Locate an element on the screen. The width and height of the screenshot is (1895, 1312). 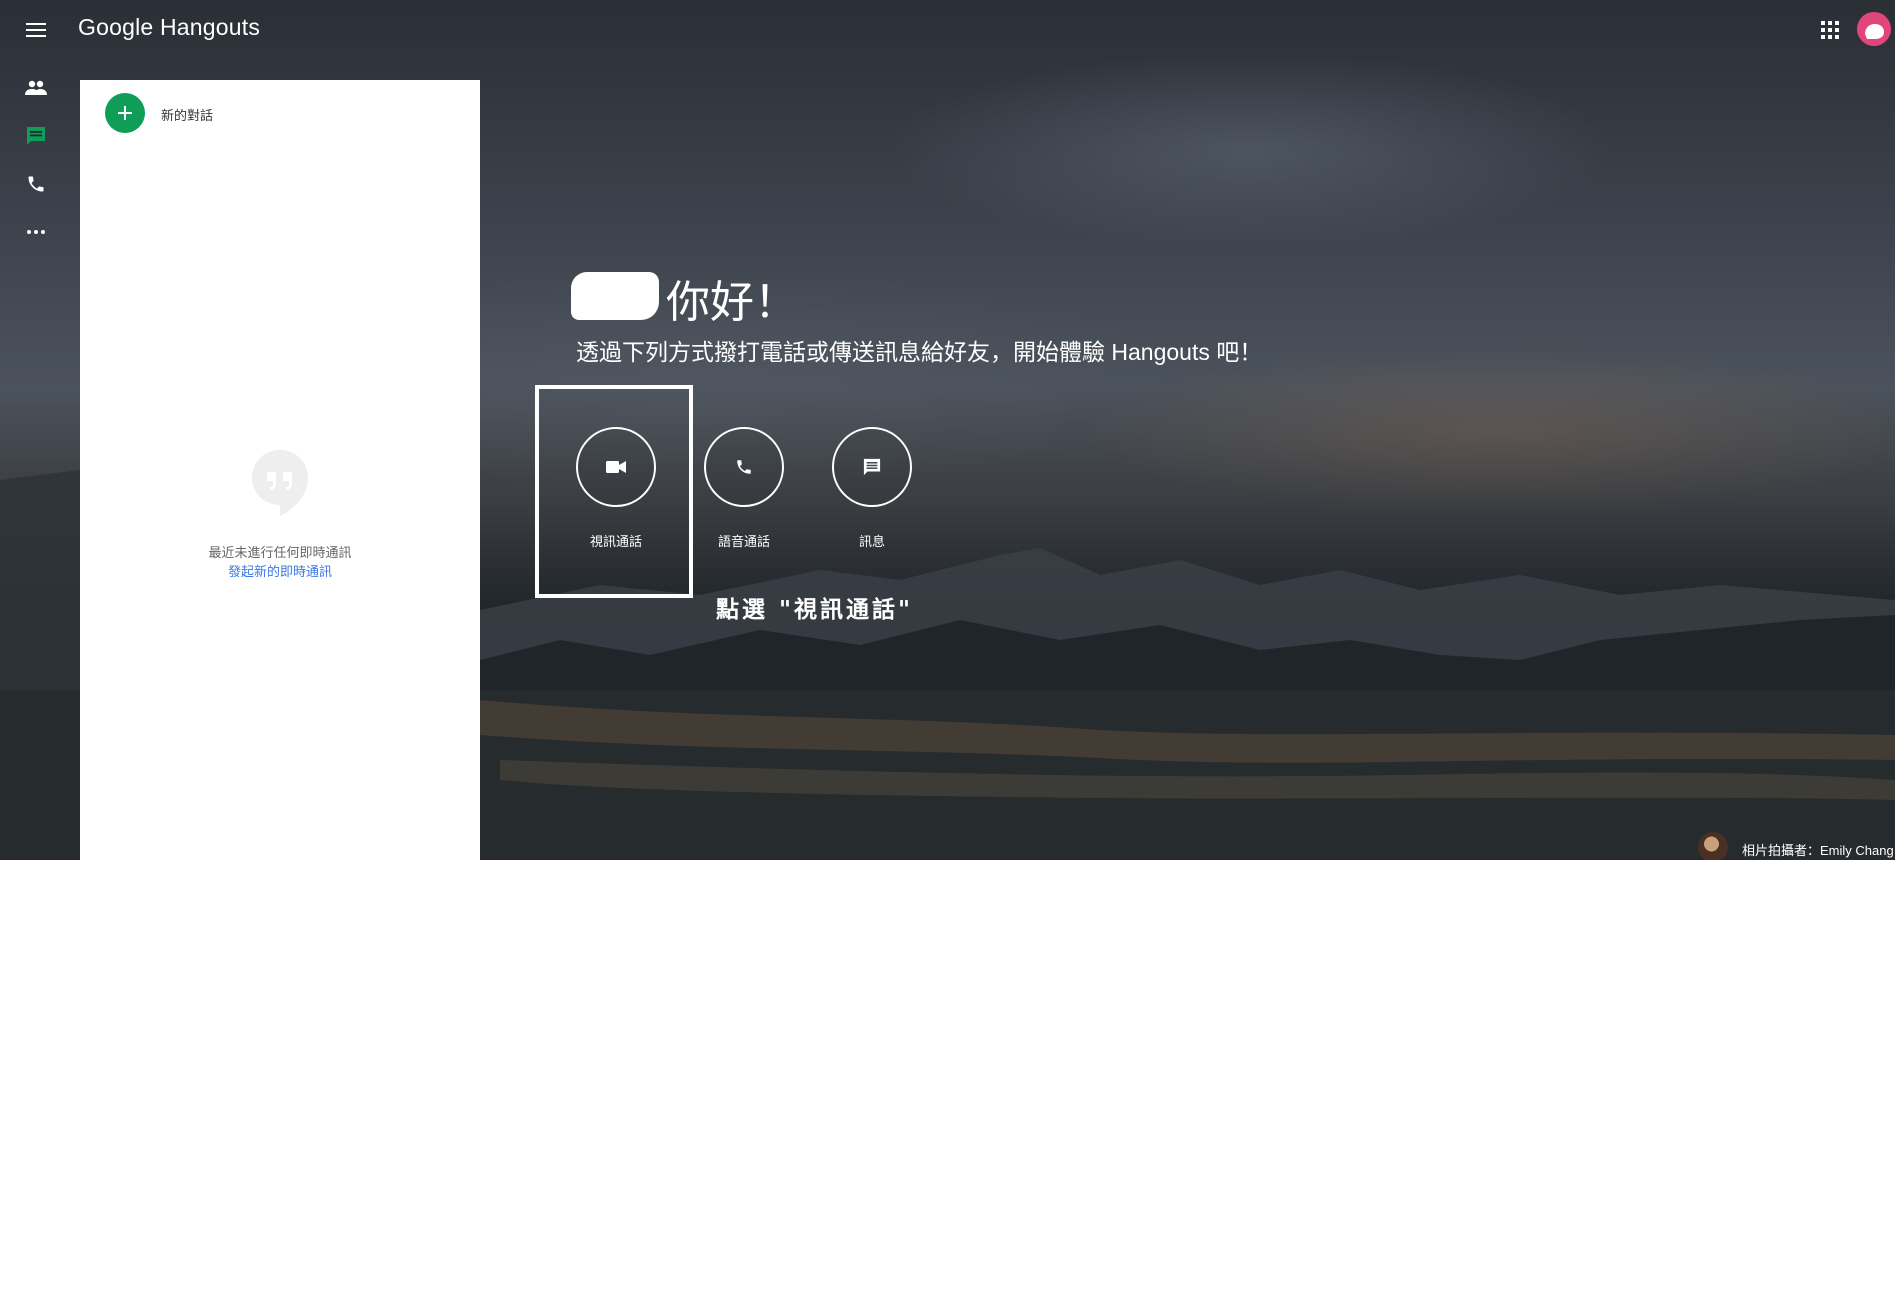
apps-grid-icon is located at coordinates (1830, 30).